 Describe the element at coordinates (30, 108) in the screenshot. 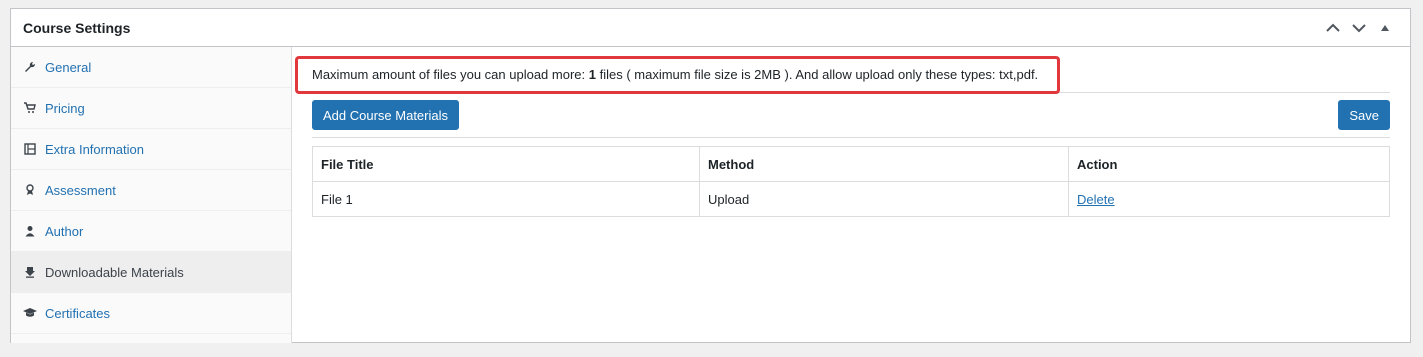

I see `cart-icon` at that location.